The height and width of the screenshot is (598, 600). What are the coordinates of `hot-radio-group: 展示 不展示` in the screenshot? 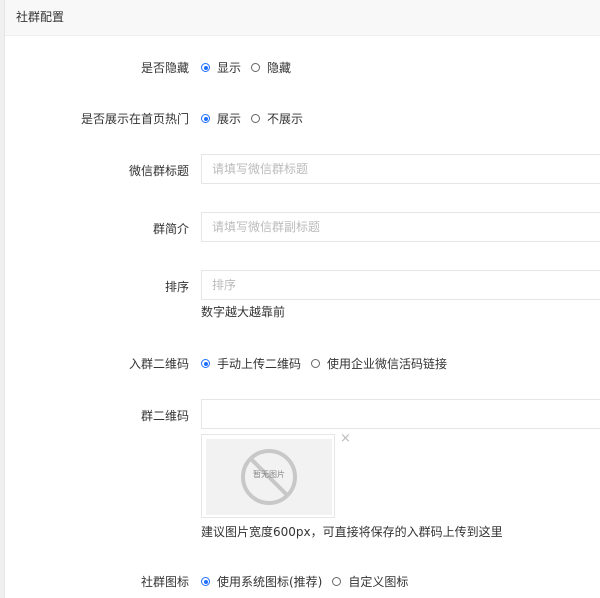 It's located at (257, 118).